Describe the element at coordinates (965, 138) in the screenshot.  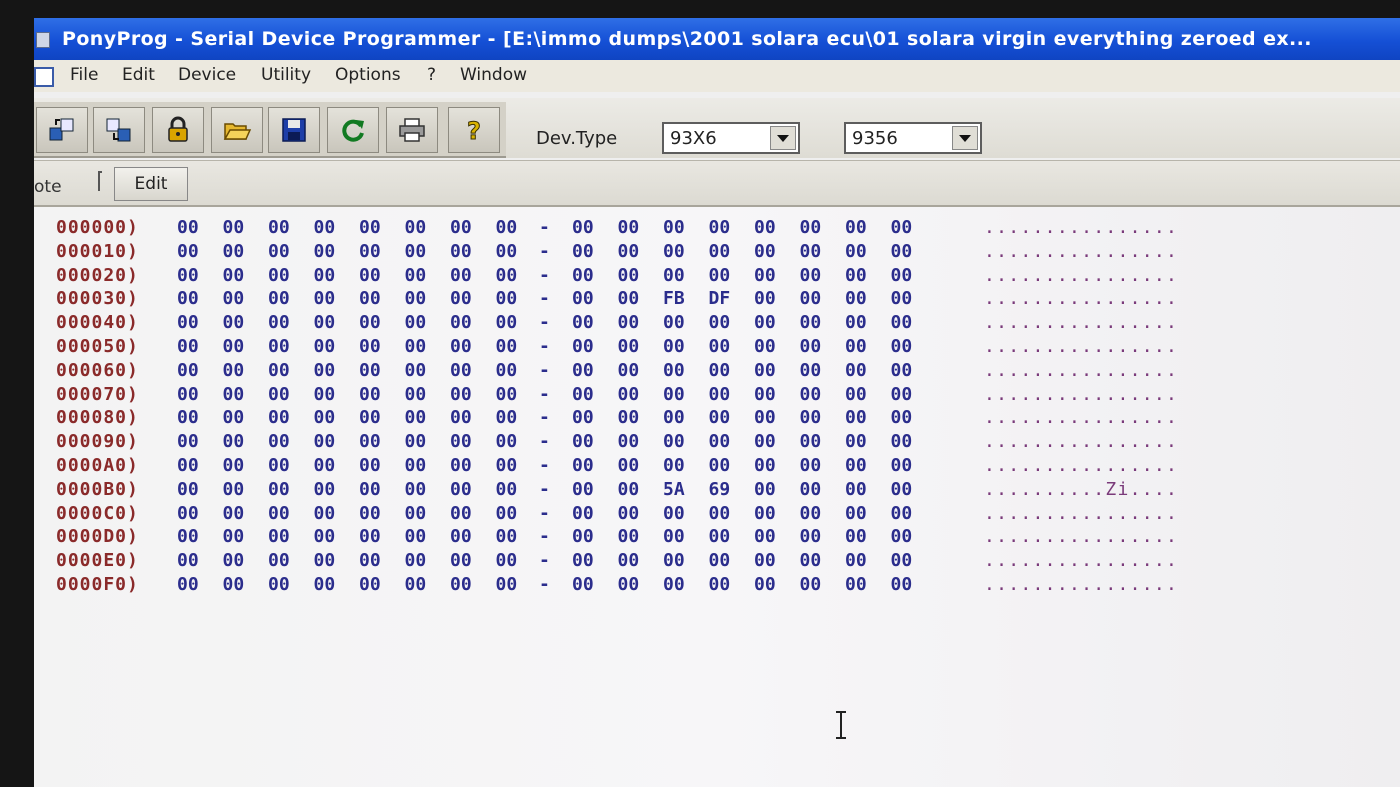
I see `chevron-down-icon` at that location.